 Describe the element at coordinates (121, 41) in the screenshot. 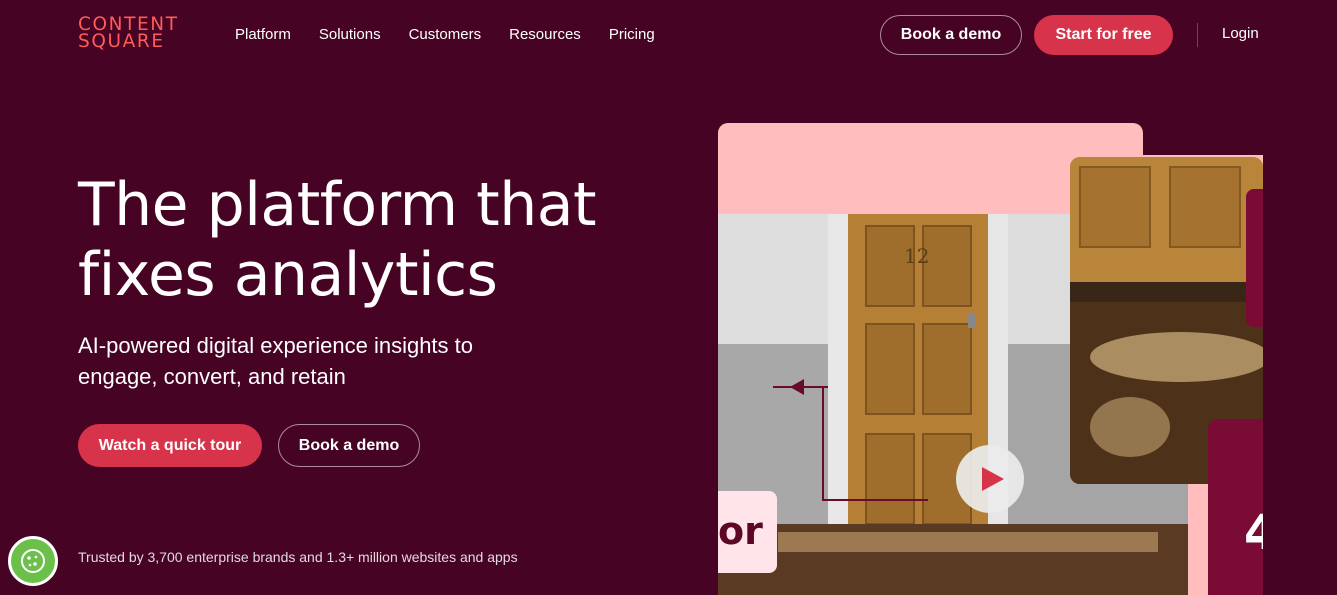

I see `logo-line-2: SQUARE` at that location.